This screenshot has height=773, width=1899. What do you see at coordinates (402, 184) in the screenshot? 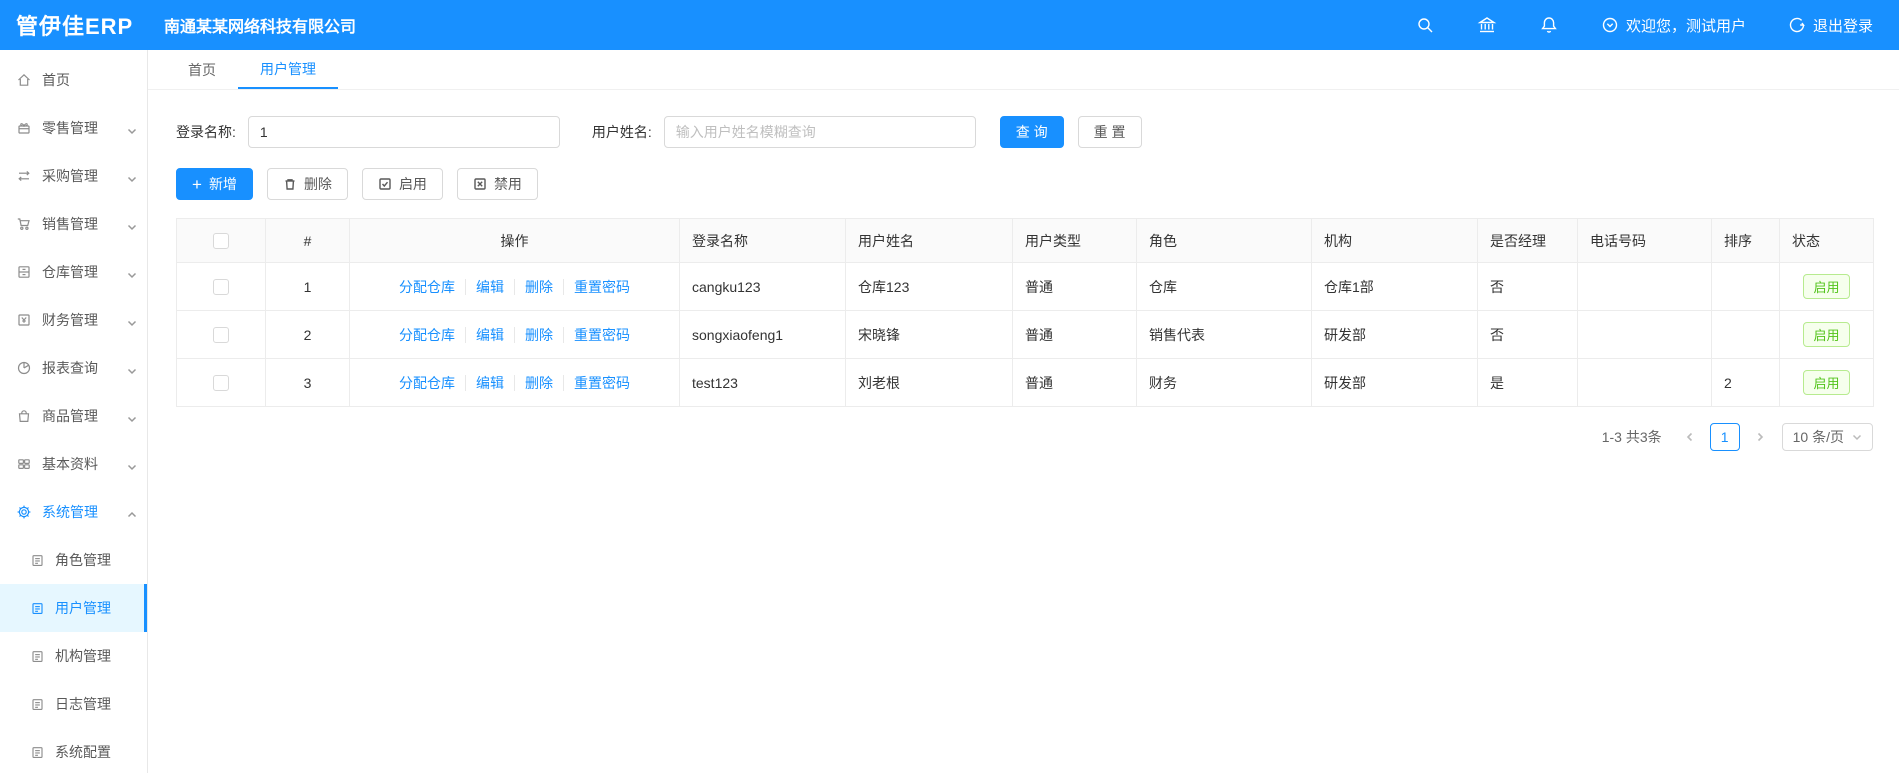
I see `enable-button: 启用` at bounding box center [402, 184].